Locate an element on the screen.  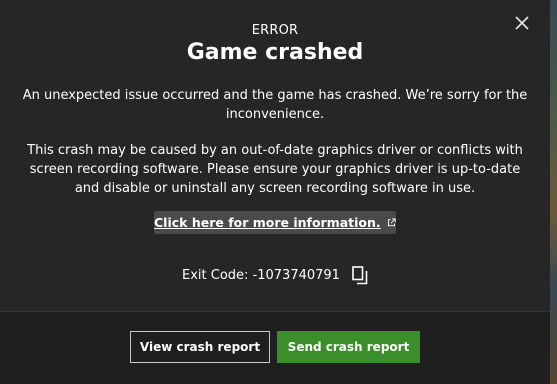
exit-code: Exit Code: -1073740791 is located at coordinates (261, 275).